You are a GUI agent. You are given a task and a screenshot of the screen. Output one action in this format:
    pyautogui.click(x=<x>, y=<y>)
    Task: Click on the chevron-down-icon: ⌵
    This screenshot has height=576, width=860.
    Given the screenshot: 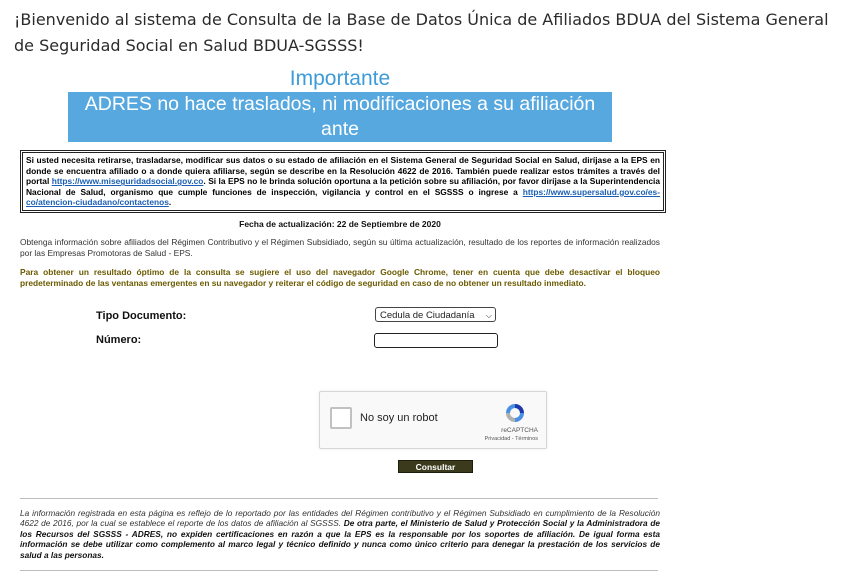 What is the action you would take?
    pyautogui.click(x=488, y=315)
    